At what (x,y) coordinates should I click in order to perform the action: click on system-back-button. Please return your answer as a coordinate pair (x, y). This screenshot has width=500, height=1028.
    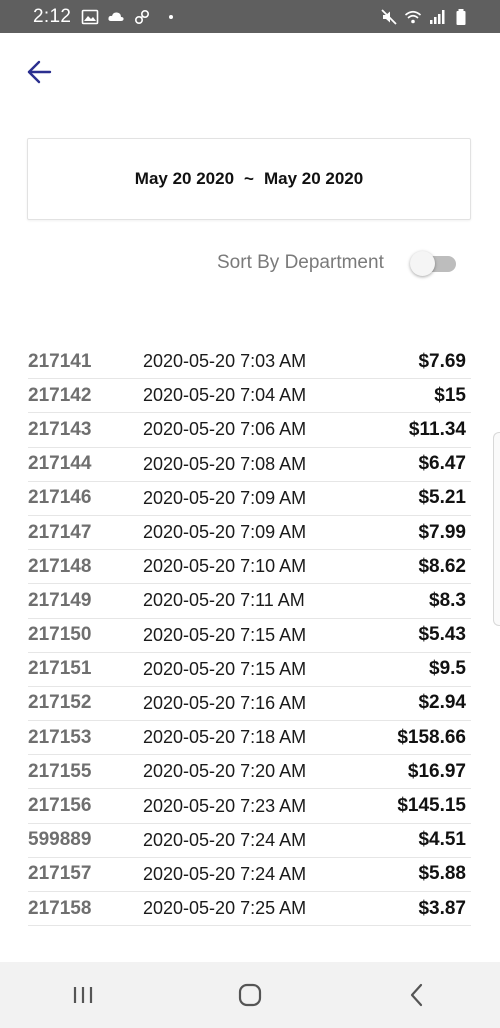
    Looking at the image, I should click on (417, 995).